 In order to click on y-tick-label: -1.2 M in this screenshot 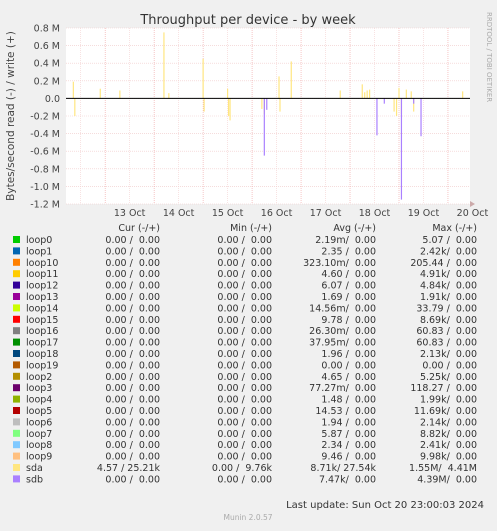, I will do `click(45, 205)`.